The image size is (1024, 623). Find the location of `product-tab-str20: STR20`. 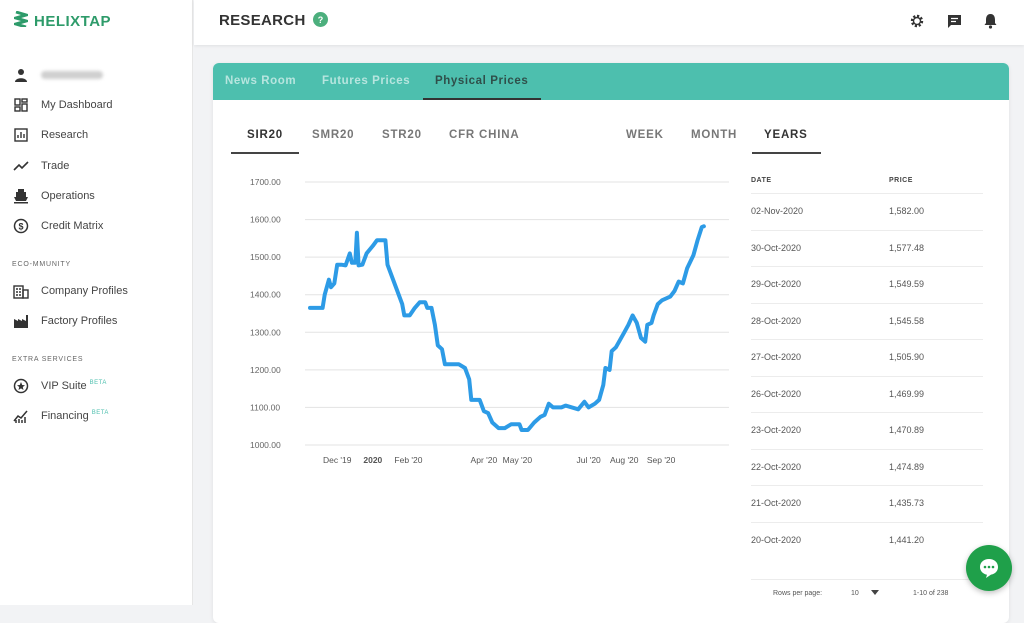

product-tab-str20: STR20 is located at coordinates (402, 135).